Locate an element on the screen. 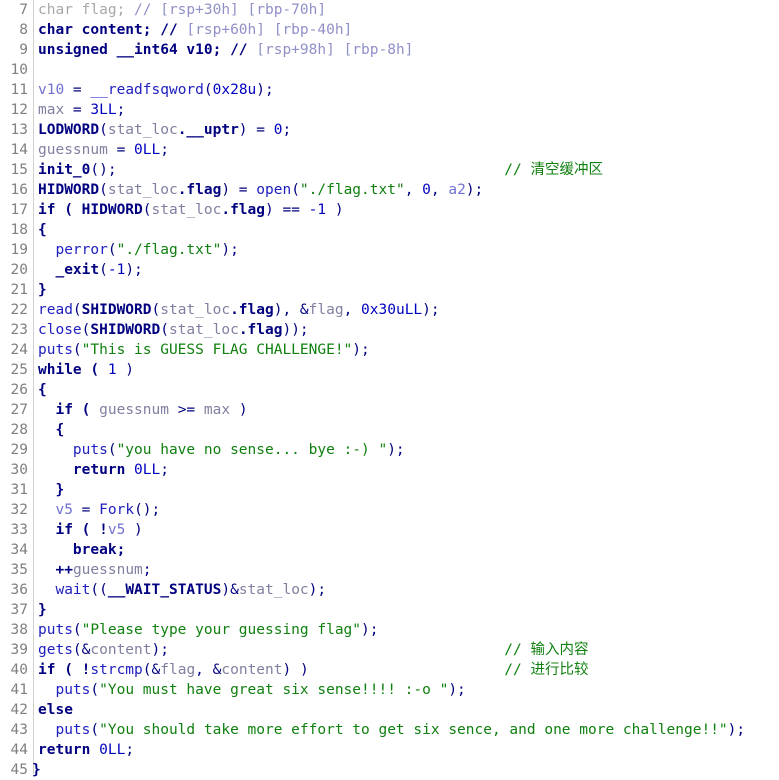  code-text: while ( 1 ) is located at coordinates (86, 370).